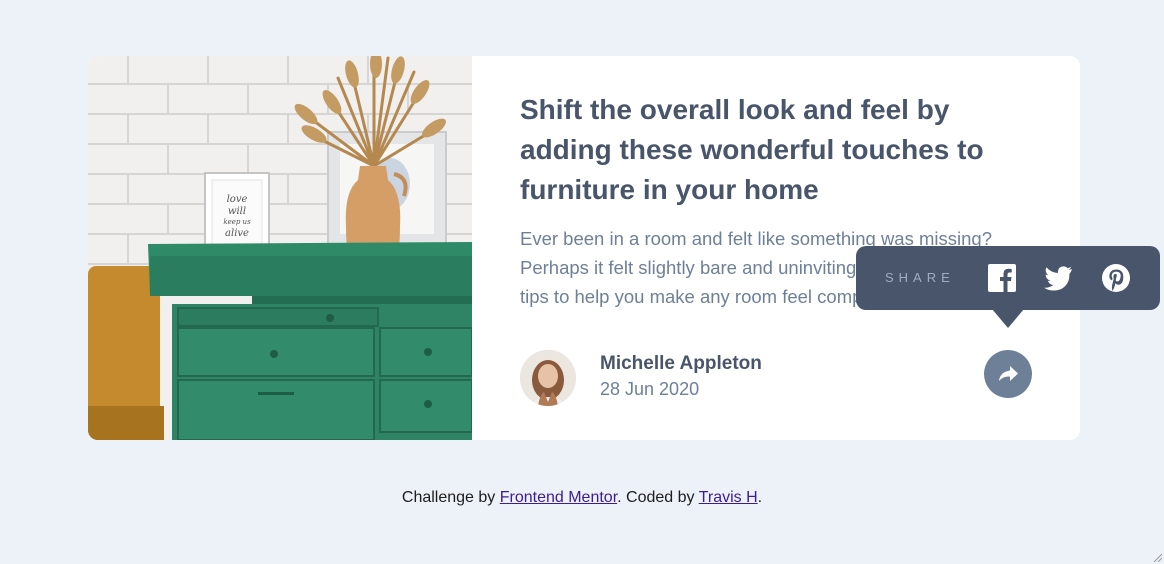  I want to click on facebook-icon, so click(1002, 278).